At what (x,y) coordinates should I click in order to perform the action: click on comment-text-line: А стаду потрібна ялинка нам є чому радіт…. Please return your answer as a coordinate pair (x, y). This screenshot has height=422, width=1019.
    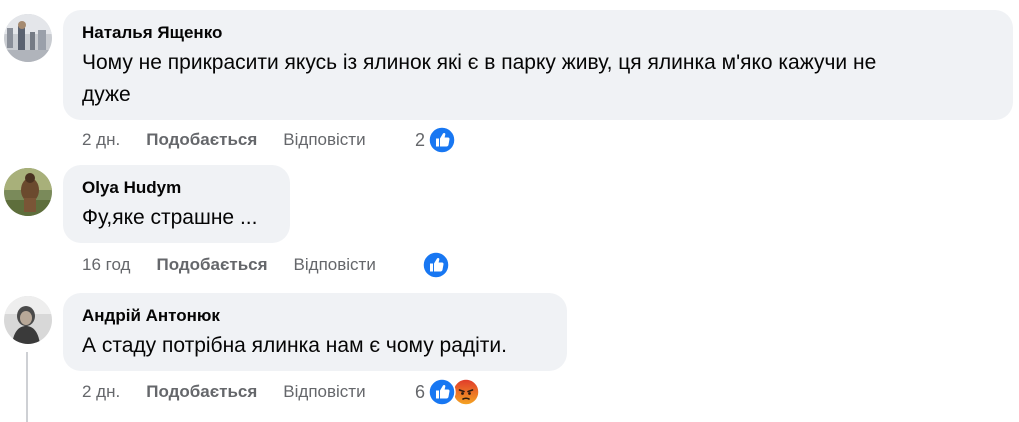
    Looking at the image, I should click on (294, 345).